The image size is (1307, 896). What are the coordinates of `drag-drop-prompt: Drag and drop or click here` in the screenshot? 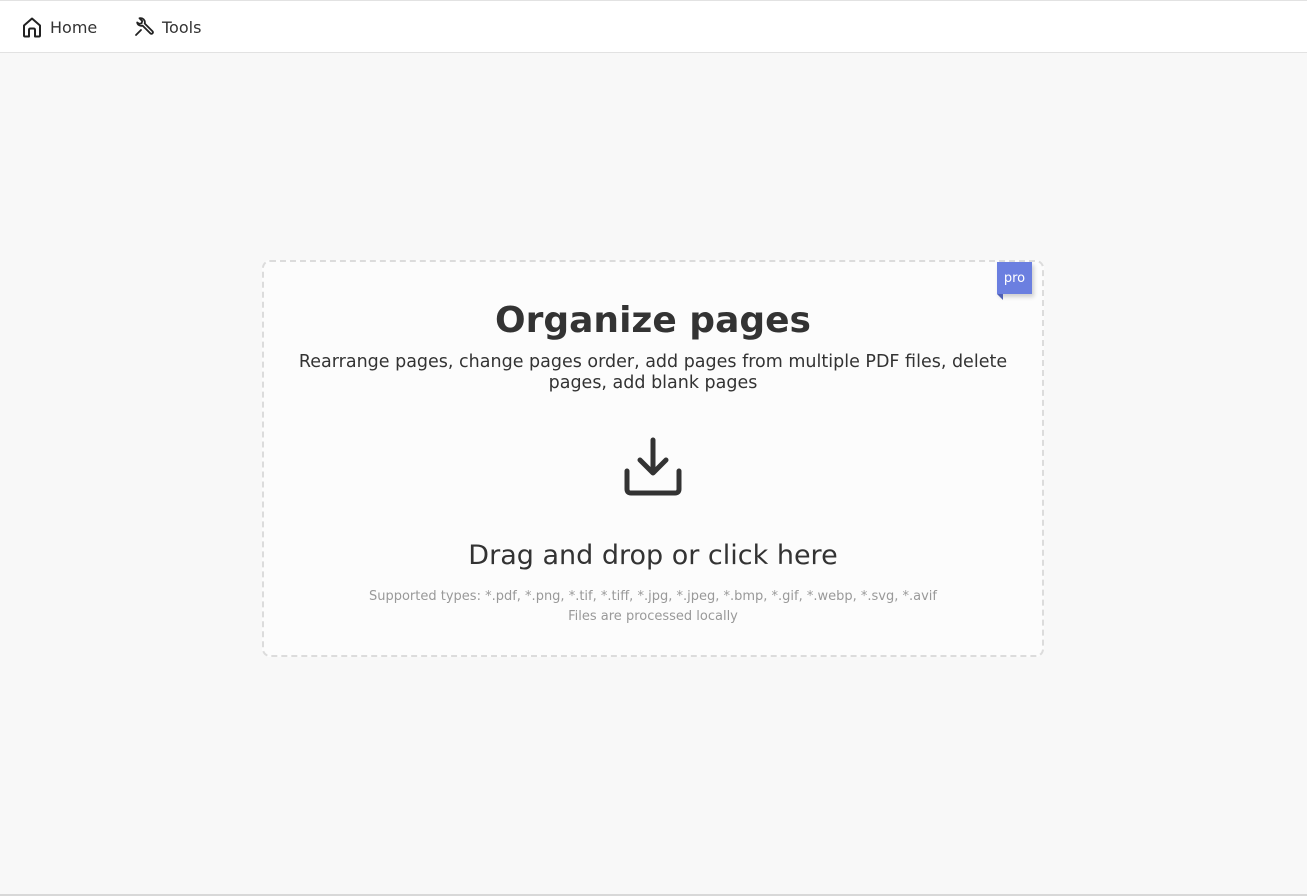 It's located at (653, 555).